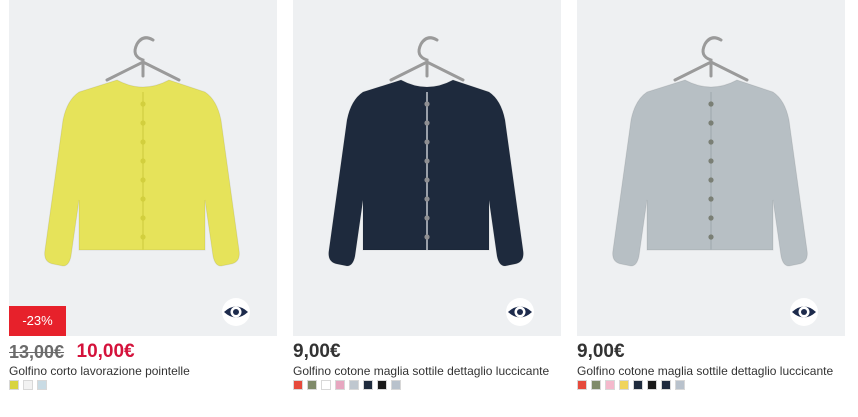 This screenshot has width=858, height=417. Describe the element at coordinates (37, 321) in the screenshot. I see `discount-badge: -23%` at that location.